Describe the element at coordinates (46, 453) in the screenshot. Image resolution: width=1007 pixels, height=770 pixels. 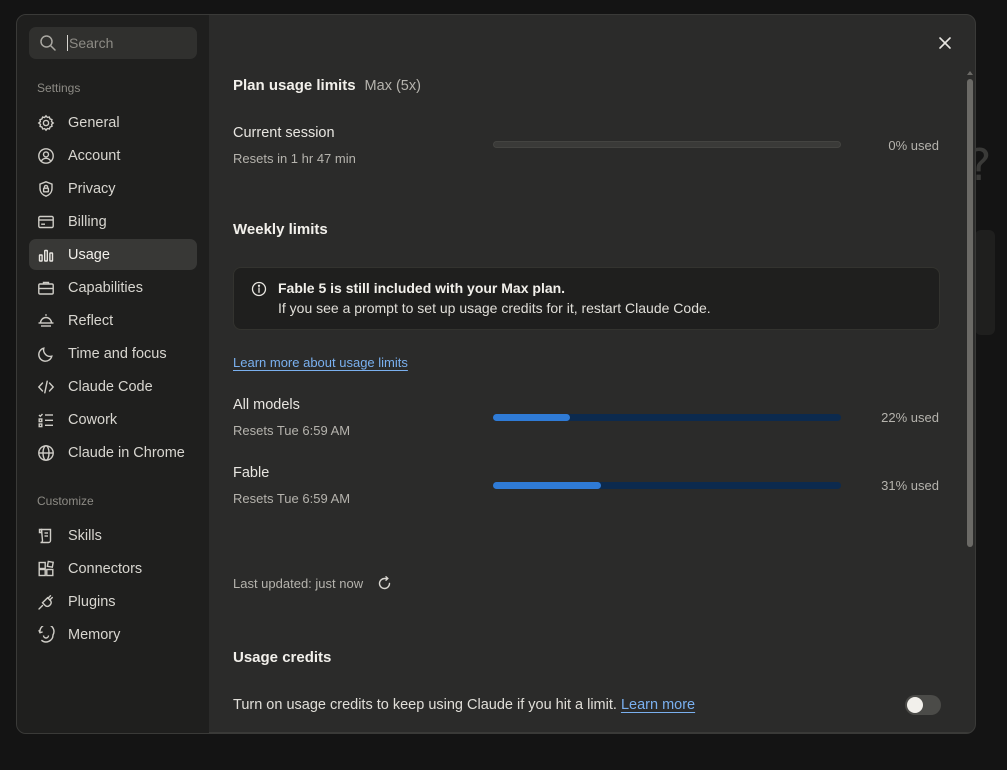
I see `globe-icon` at that location.